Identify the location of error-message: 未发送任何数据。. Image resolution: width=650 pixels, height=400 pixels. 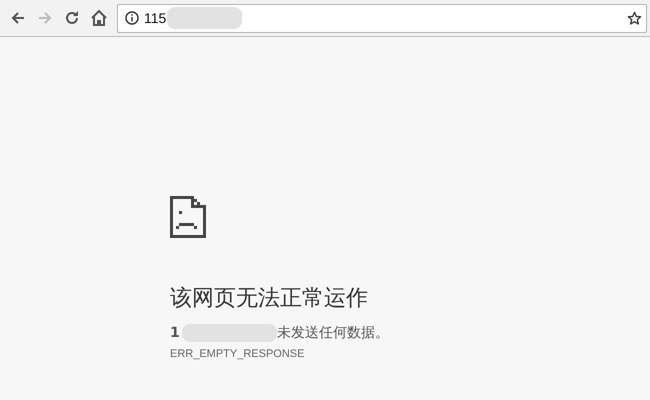
(332, 333).